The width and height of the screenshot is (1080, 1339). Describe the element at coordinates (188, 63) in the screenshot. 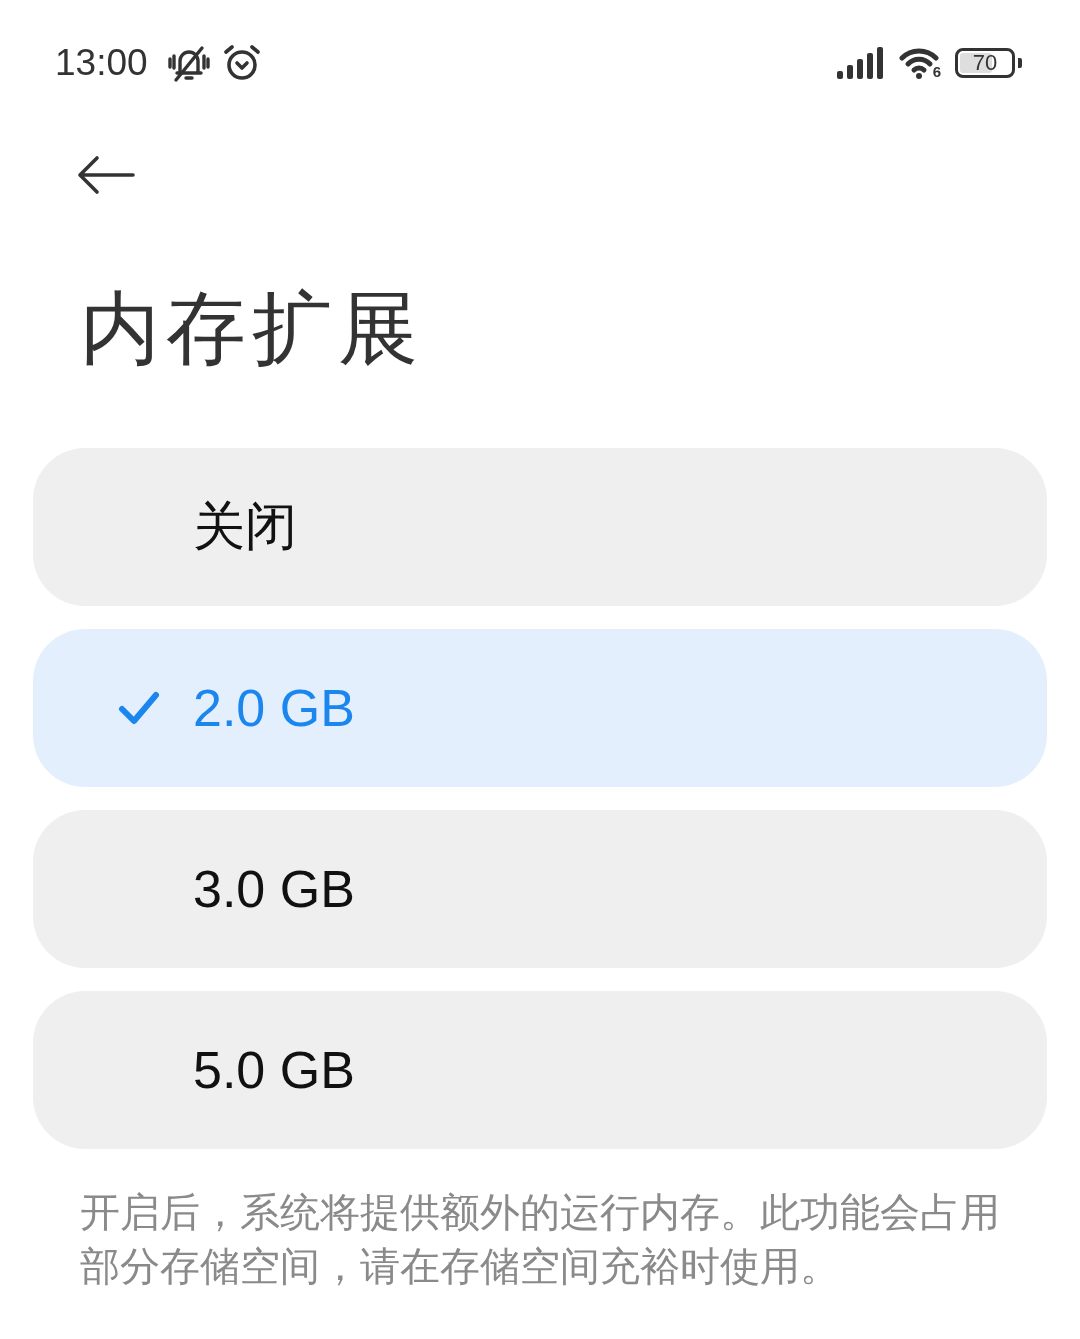

I see `muted-bell-icon` at that location.